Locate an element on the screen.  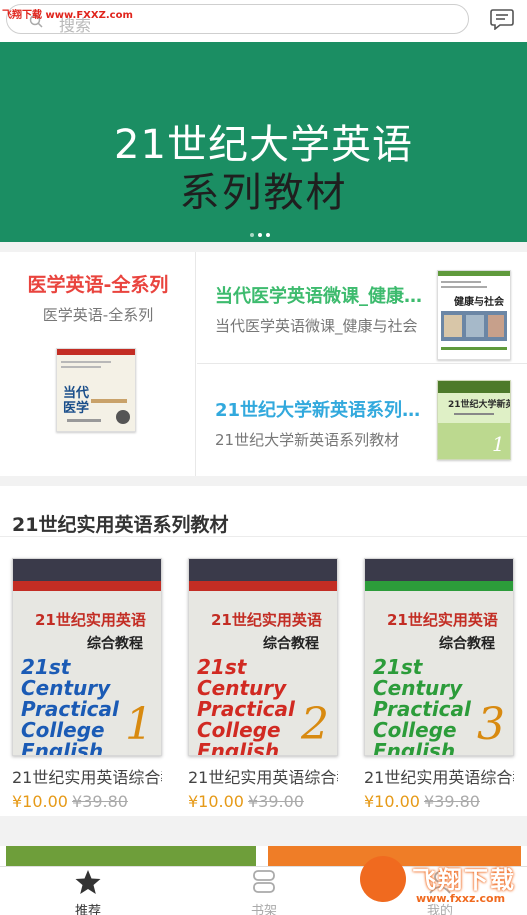
svg-text: 健康与社会 is located at coordinates (479, 301).